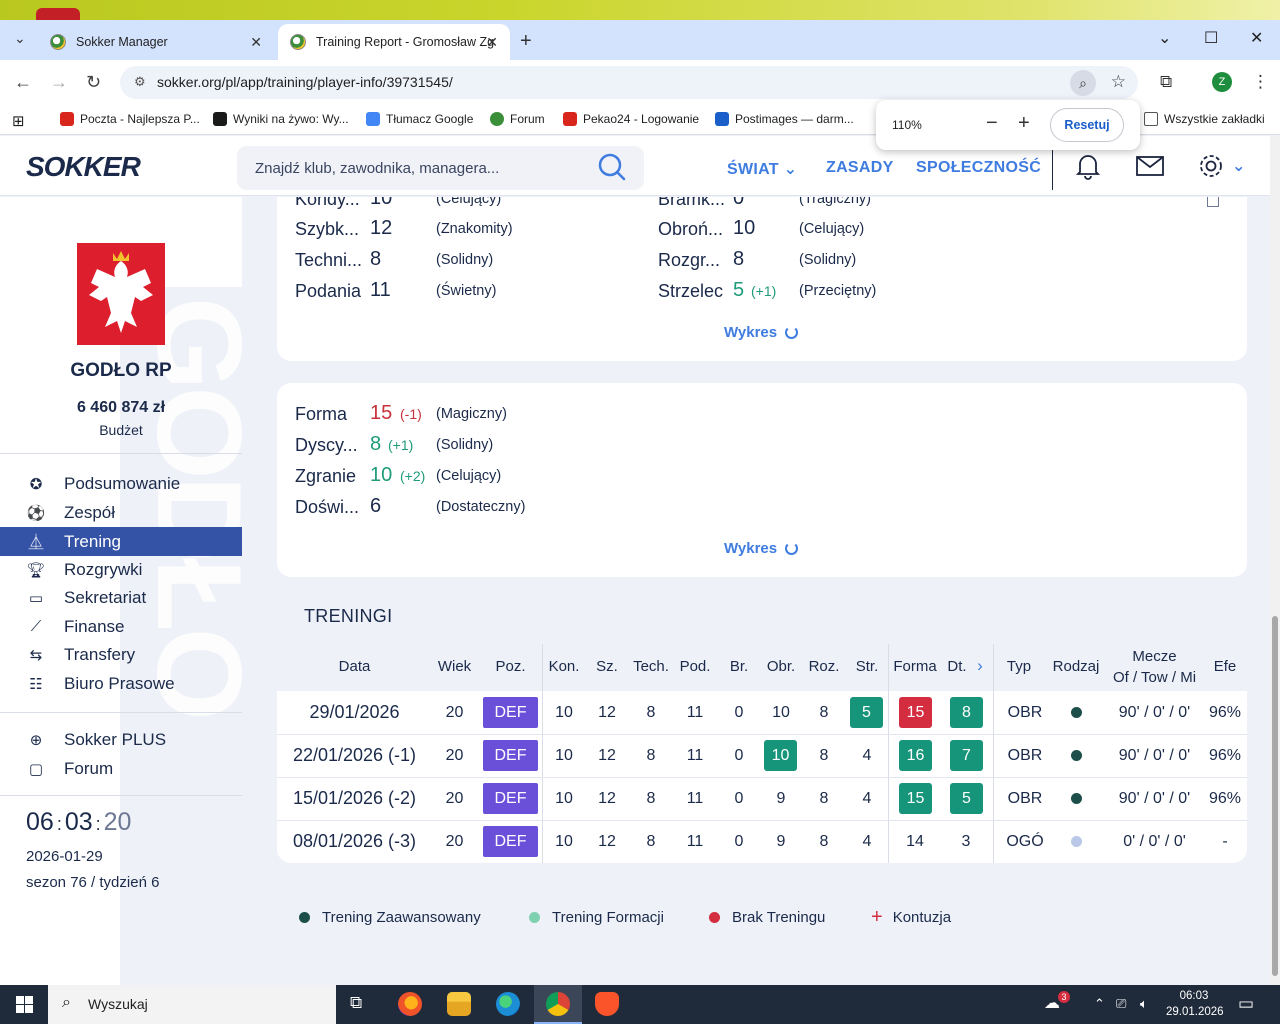 Image resolution: width=1280 pixels, height=1024 pixels. Describe the element at coordinates (607, 666) in the screenshot. I see `col-header: Sz.` at that location.